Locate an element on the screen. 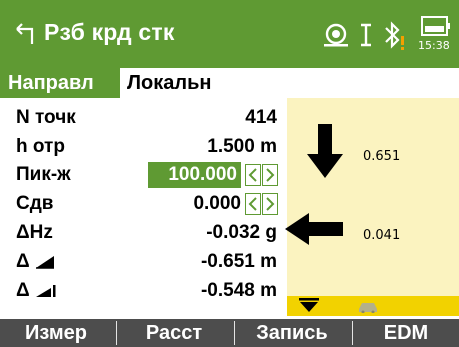  record-button: Запись is located at coordinates (292, 333).